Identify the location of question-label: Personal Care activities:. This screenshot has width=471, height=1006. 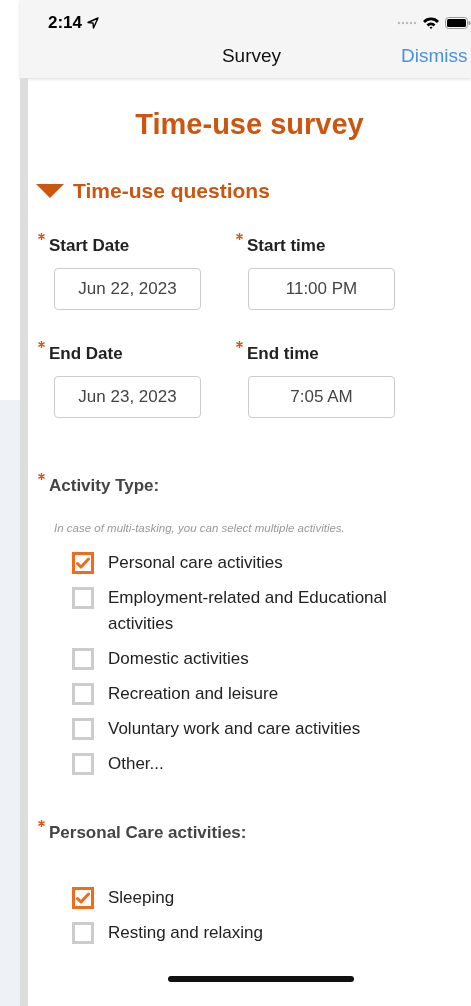
(148, 833).